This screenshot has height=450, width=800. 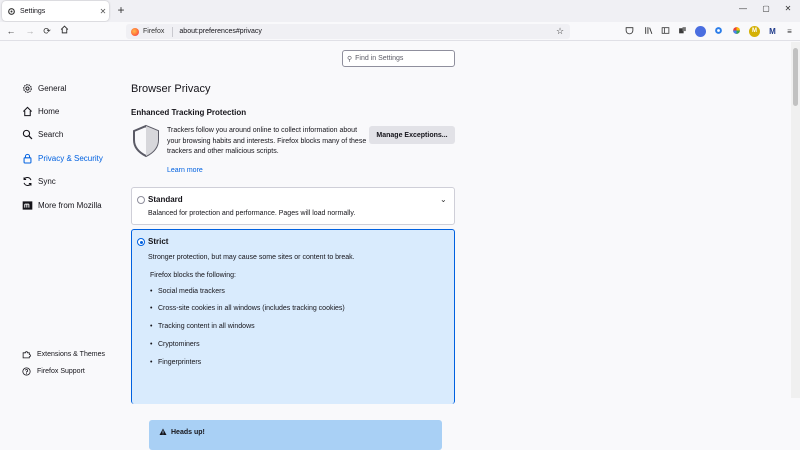 What do you see at coordinates (158, 241) in the screenshot?
I see `strict-label: Strict` at bounding box center [158, 241].